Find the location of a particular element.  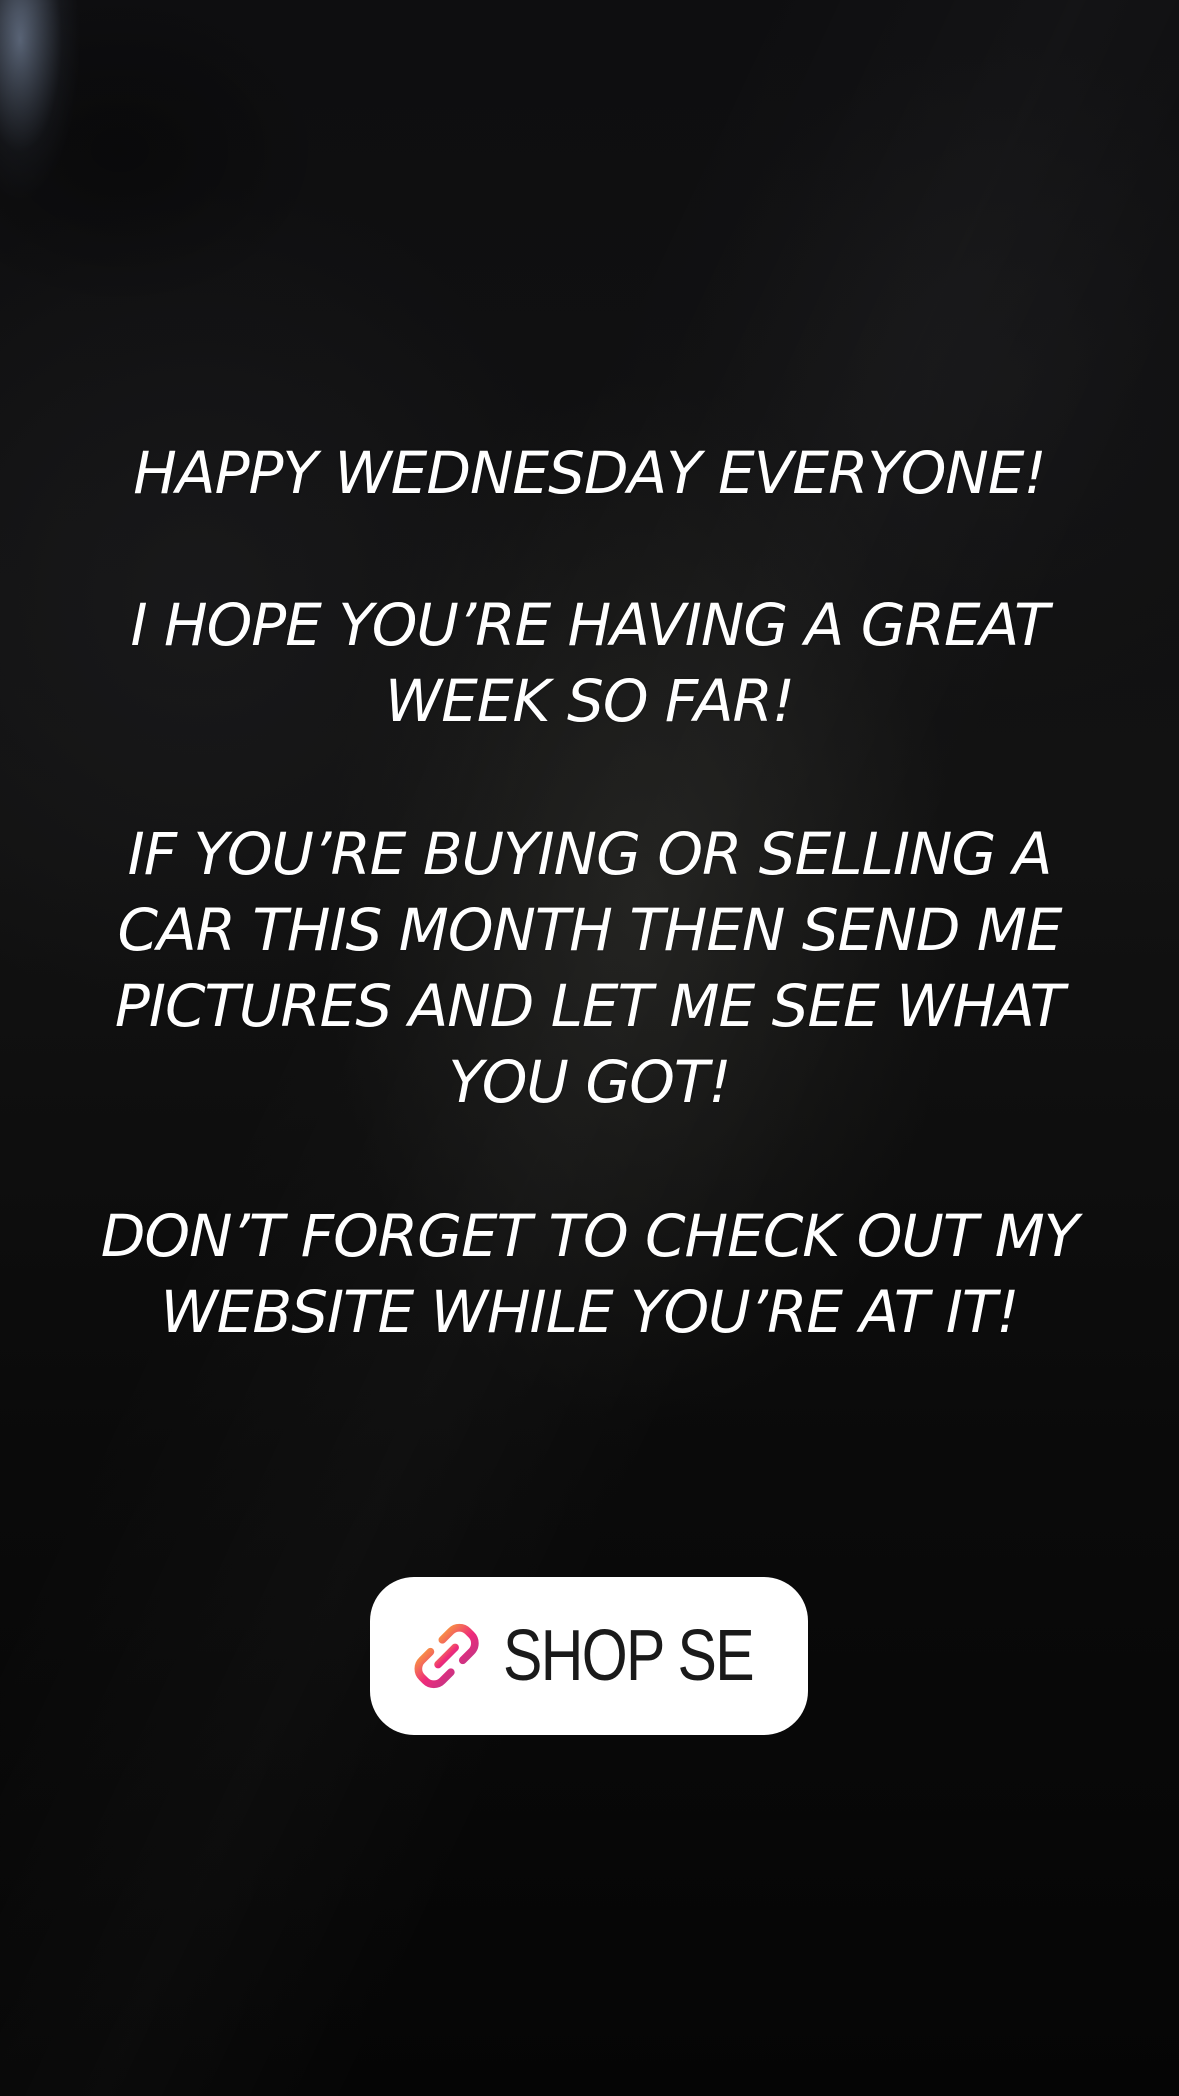

link-icon is located at coordinates (446, 1656).